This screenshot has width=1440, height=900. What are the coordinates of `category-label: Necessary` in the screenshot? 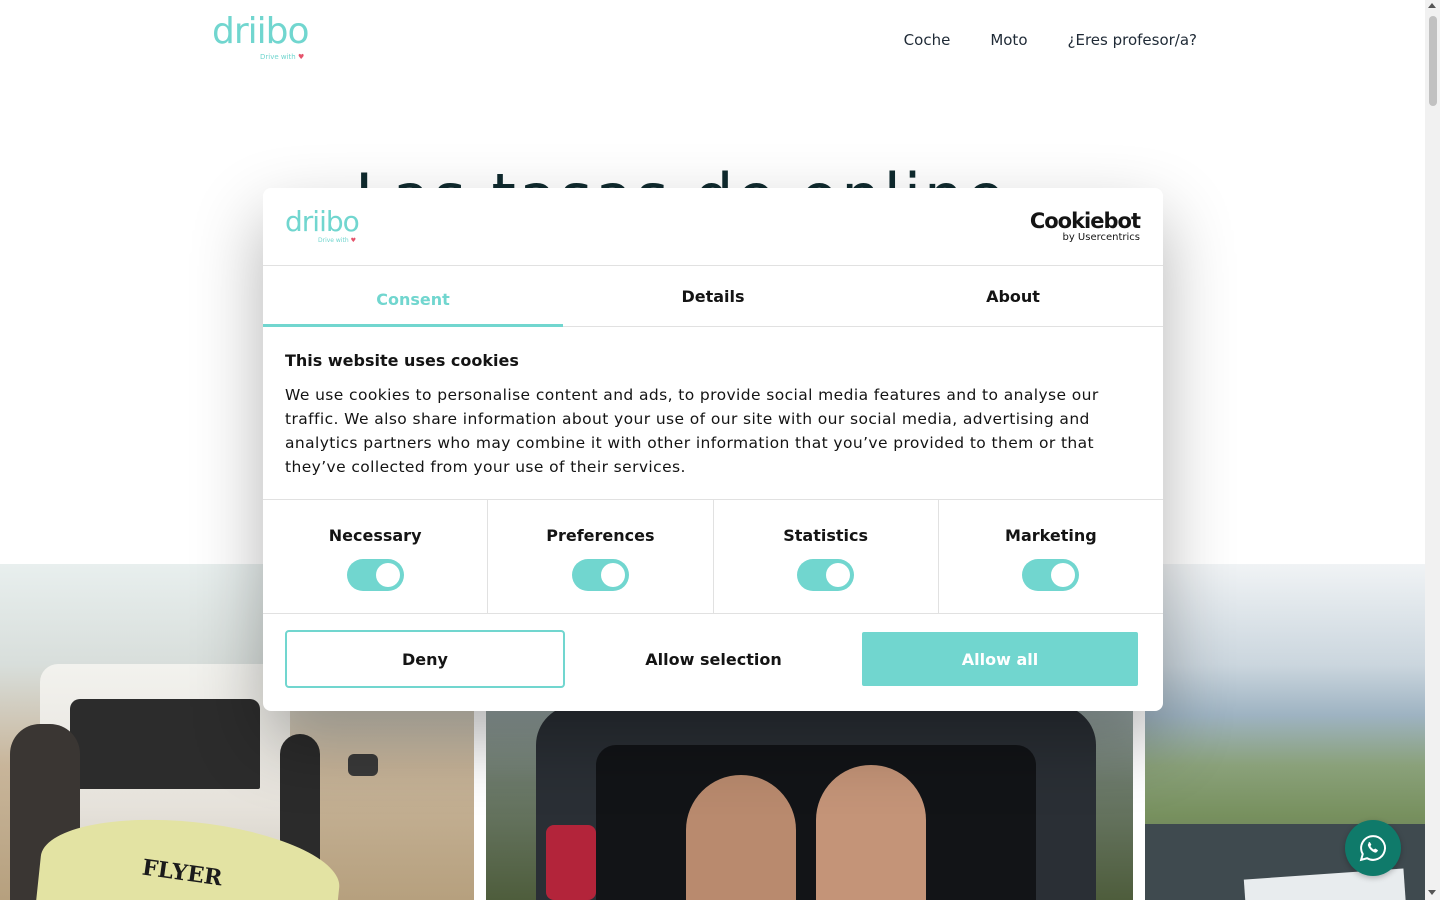 It's located at (375, 535).